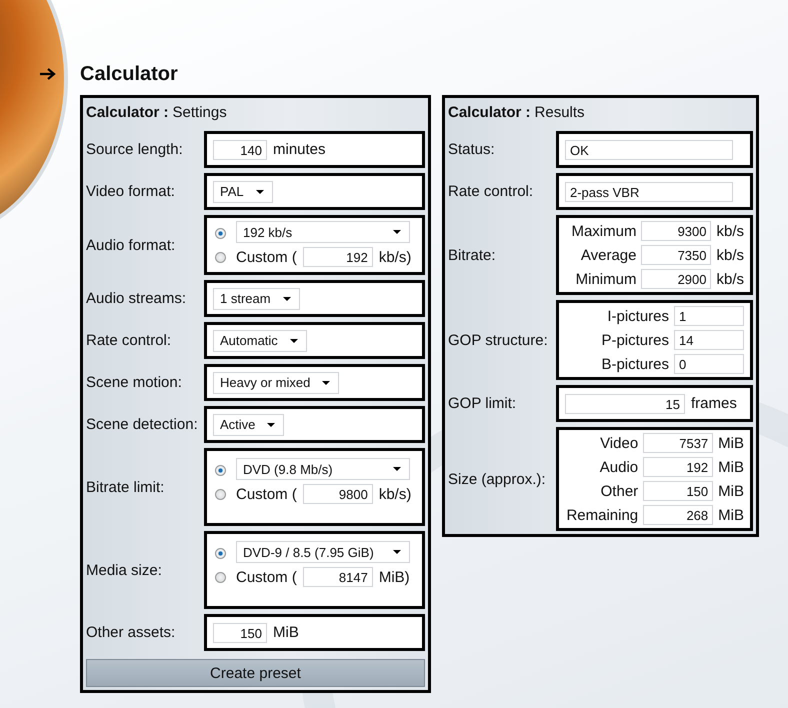 This screenshot has width=788, height=708. I want to click on output-field: 2-pass VBR, so click(649, 192).